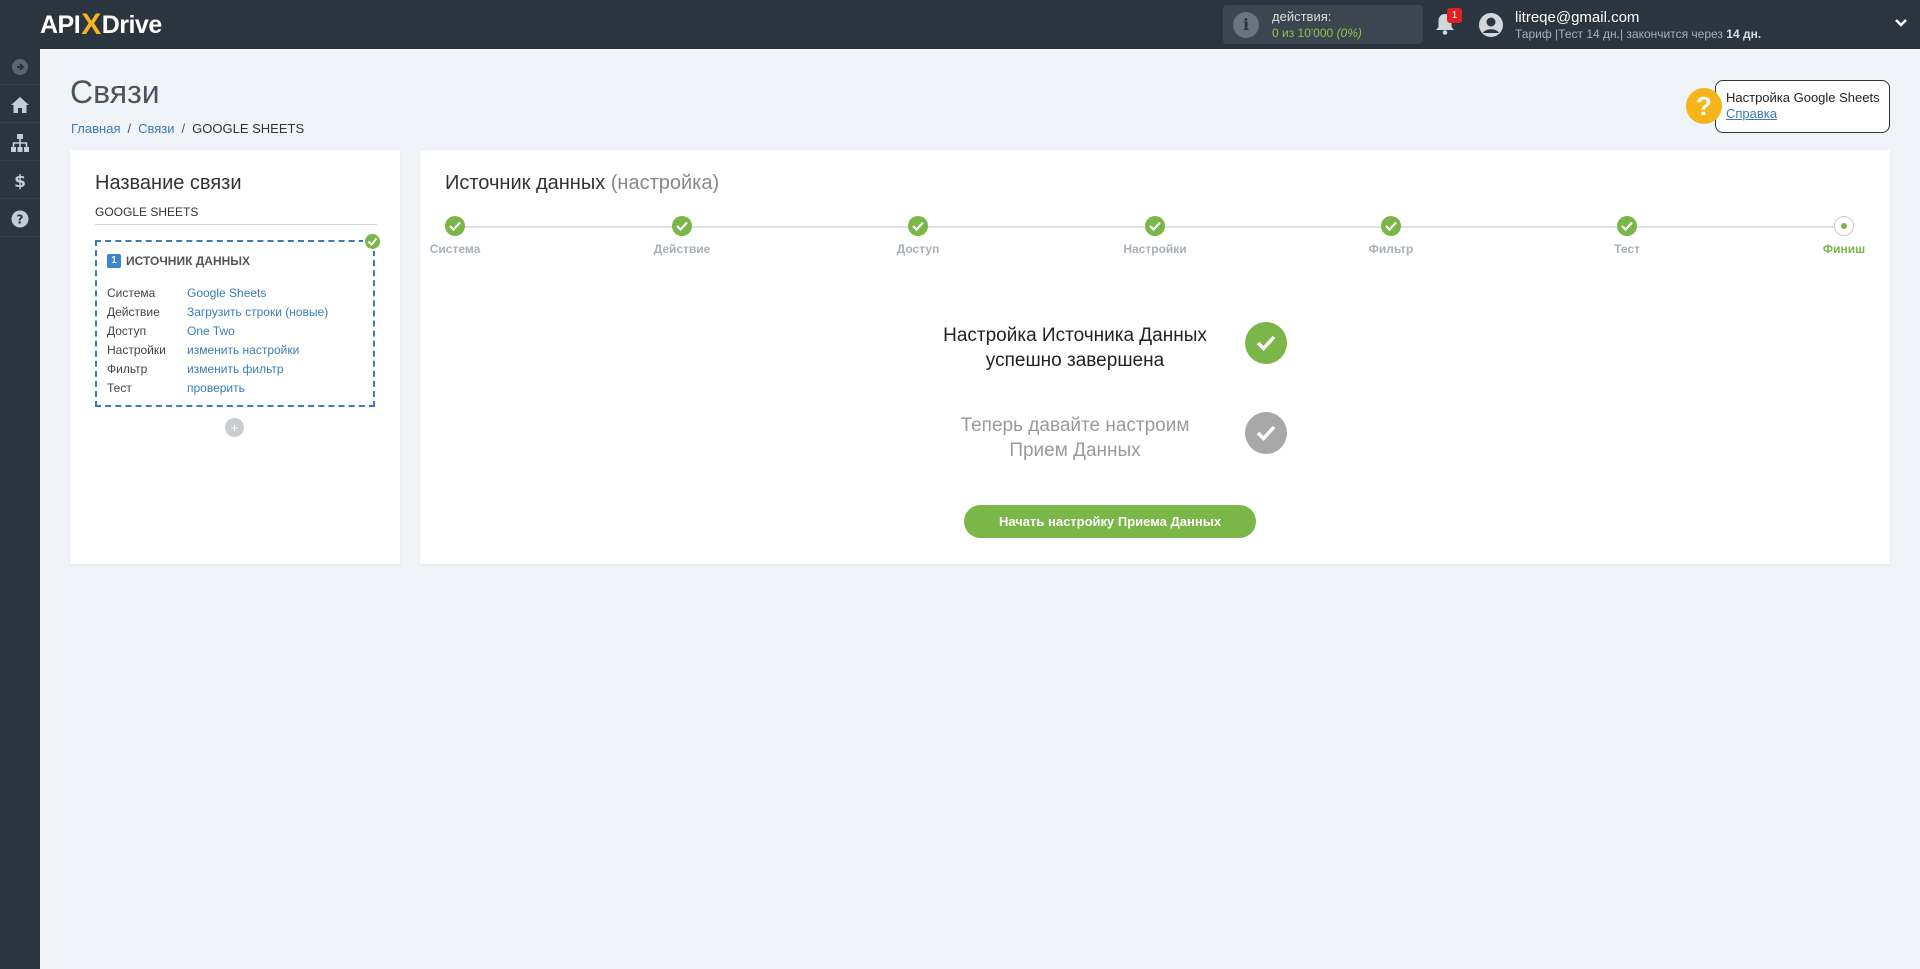 The width and height of the screenshot is (1920, 969). What do you see at coordinates (1075, 438) in the screenshot?
I see `next-step-message: Теперь давайте настроим Прием Данных` at bounding box center [1075, 438].